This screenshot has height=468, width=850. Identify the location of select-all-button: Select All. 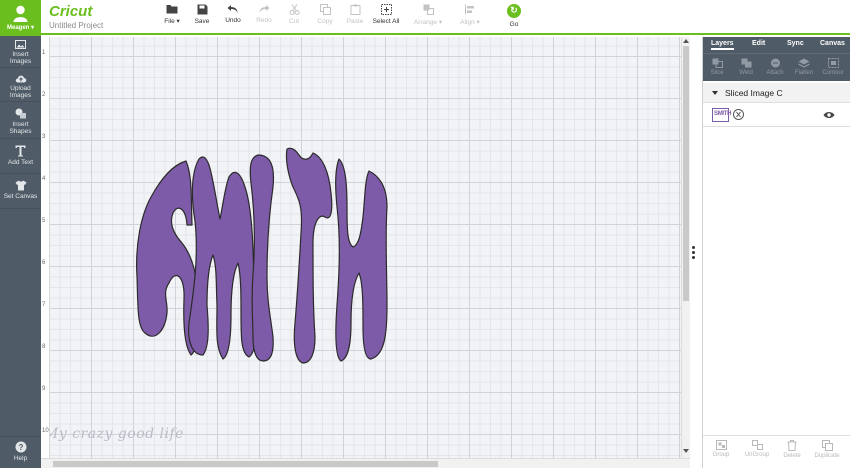
(386, 14).